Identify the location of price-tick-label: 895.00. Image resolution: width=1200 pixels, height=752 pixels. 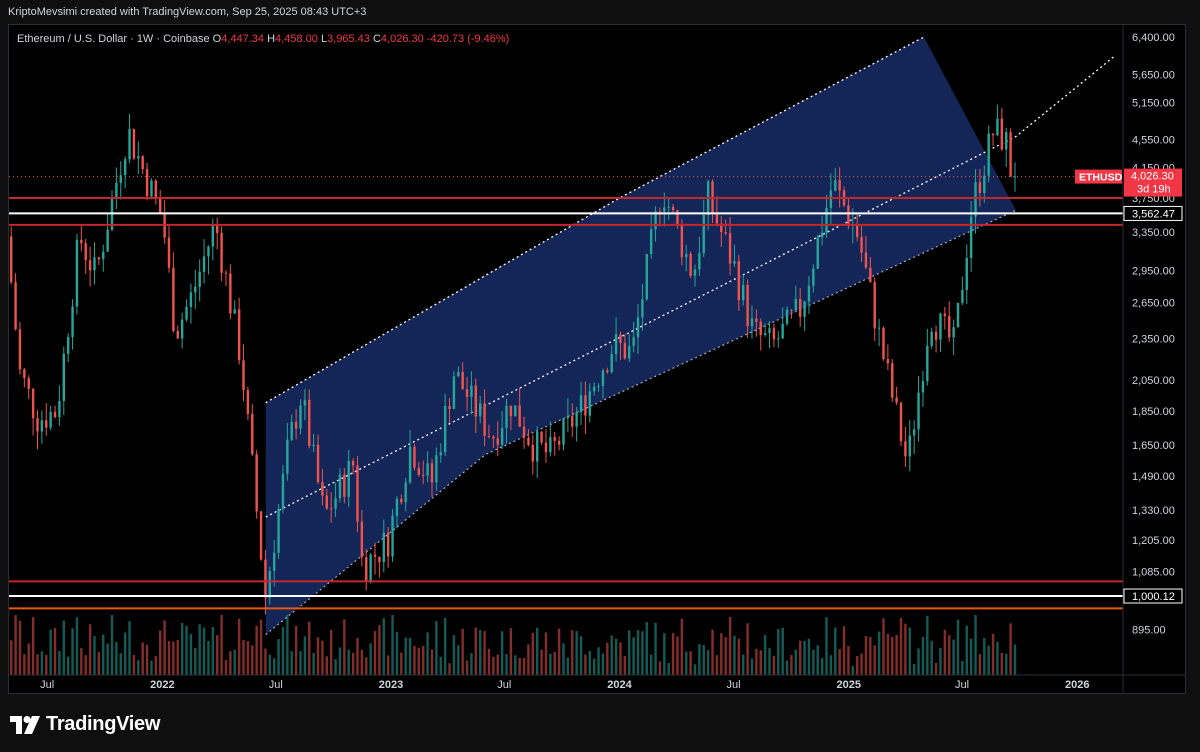
(1149, 630).